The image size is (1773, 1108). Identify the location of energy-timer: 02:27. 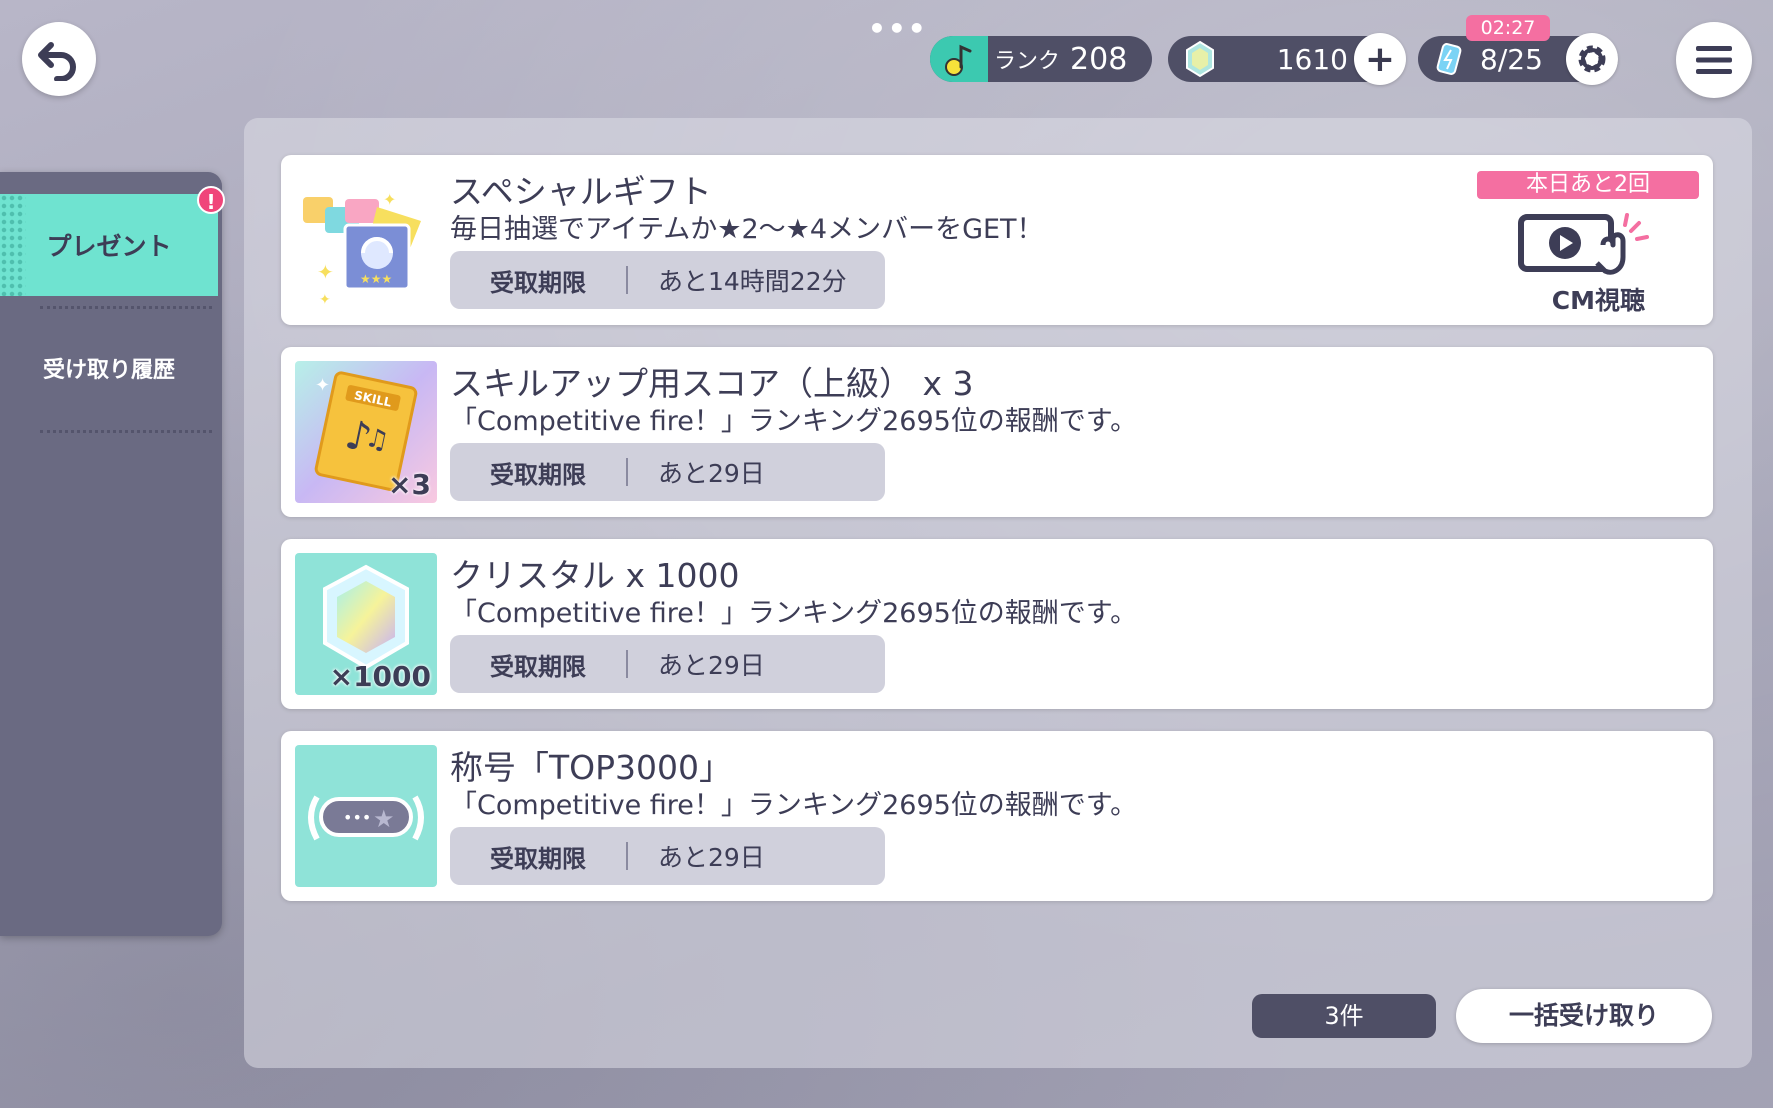
(1508, 28).